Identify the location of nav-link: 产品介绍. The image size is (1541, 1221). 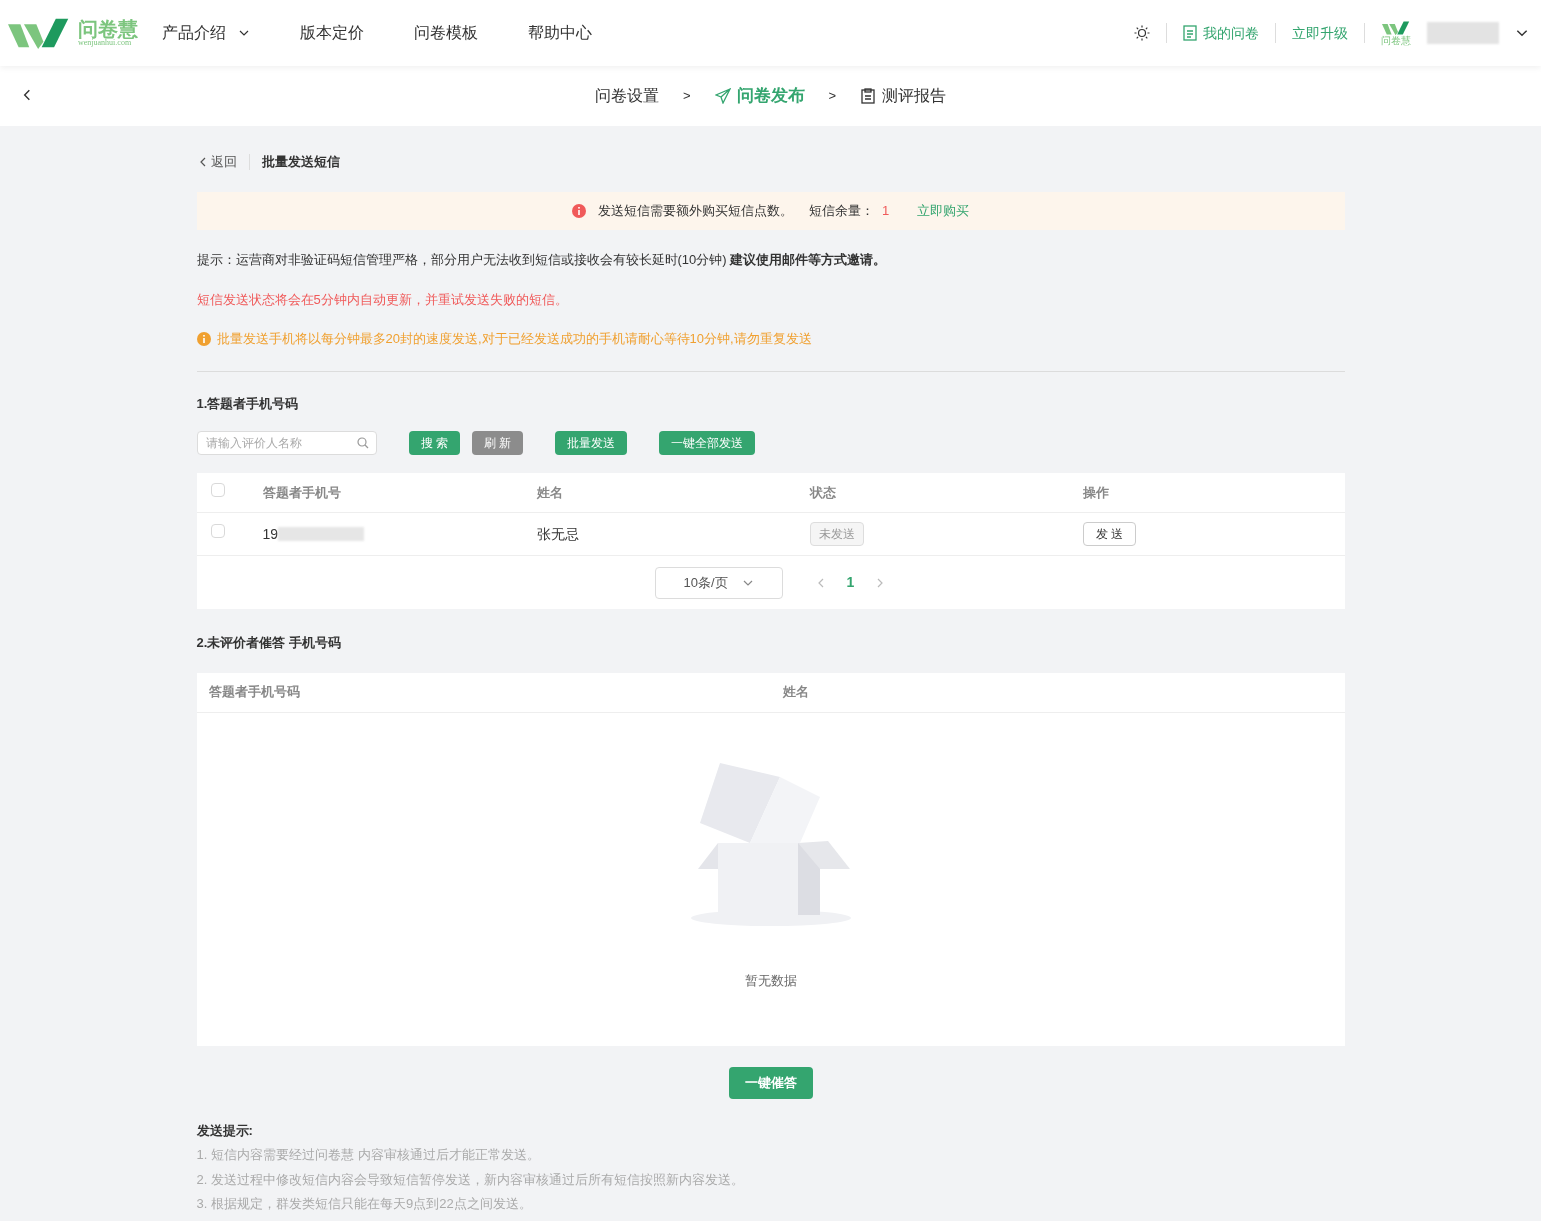
(206, 33).